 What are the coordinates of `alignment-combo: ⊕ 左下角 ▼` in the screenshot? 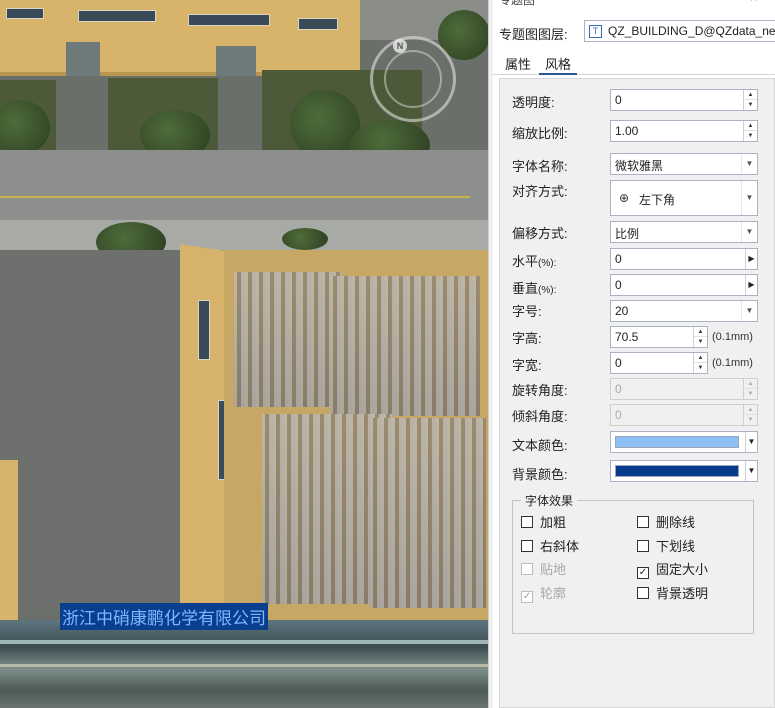 It's located at (684, 198).